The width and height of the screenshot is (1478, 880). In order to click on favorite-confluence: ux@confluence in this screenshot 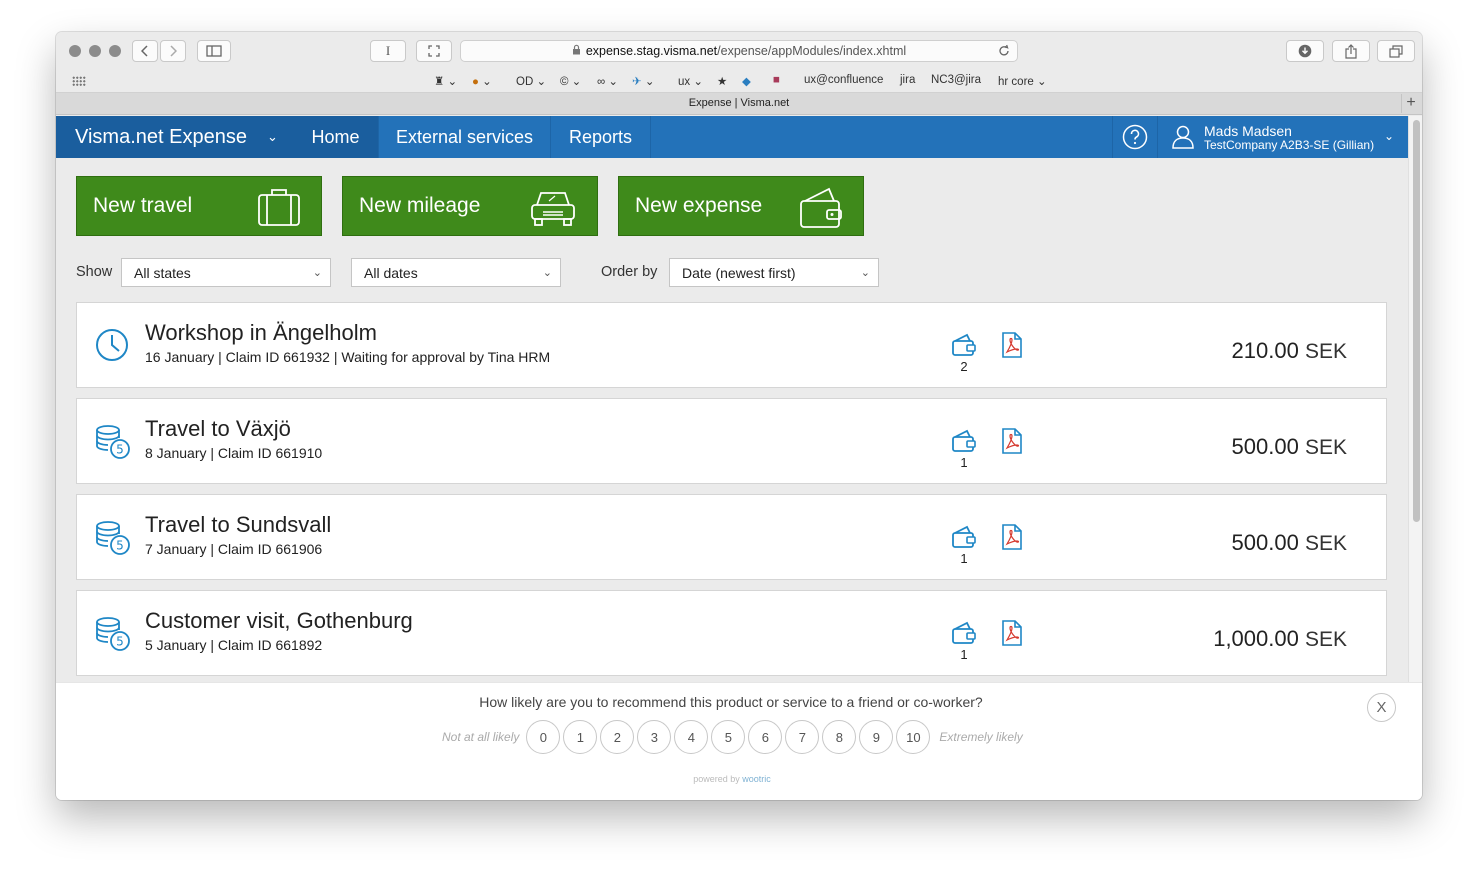, I will do `click(843, 80)`.